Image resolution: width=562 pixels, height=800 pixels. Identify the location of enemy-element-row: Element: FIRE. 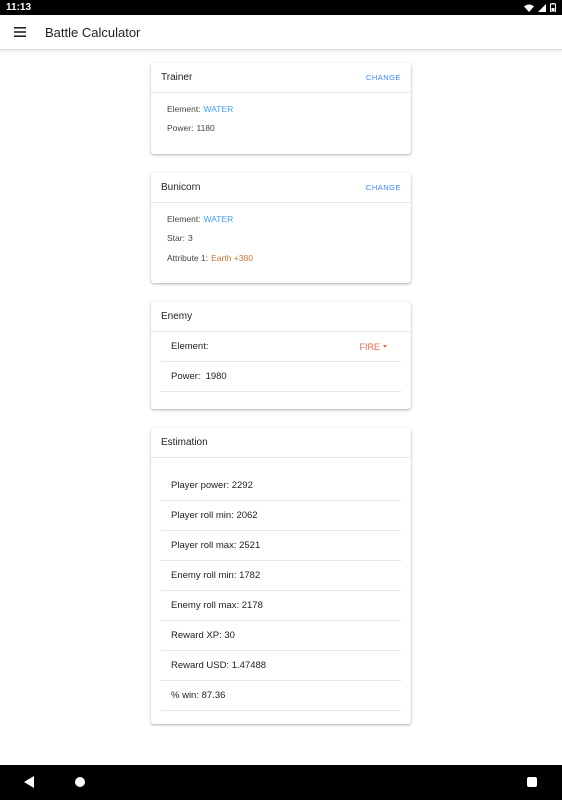
(281, 347).